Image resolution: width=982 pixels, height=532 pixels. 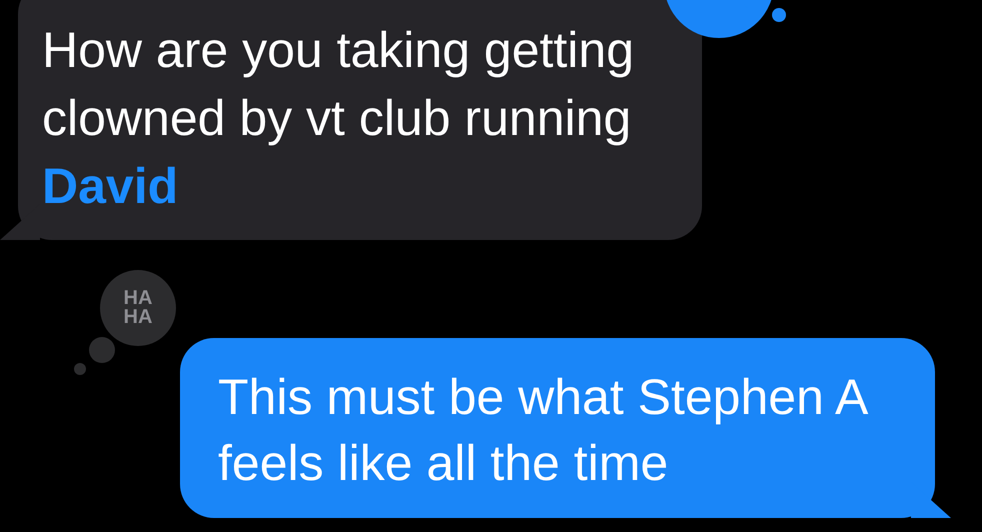 I want to click on message-text: How are you taking getting clowned by vt club running, so click(x=339, y=84).